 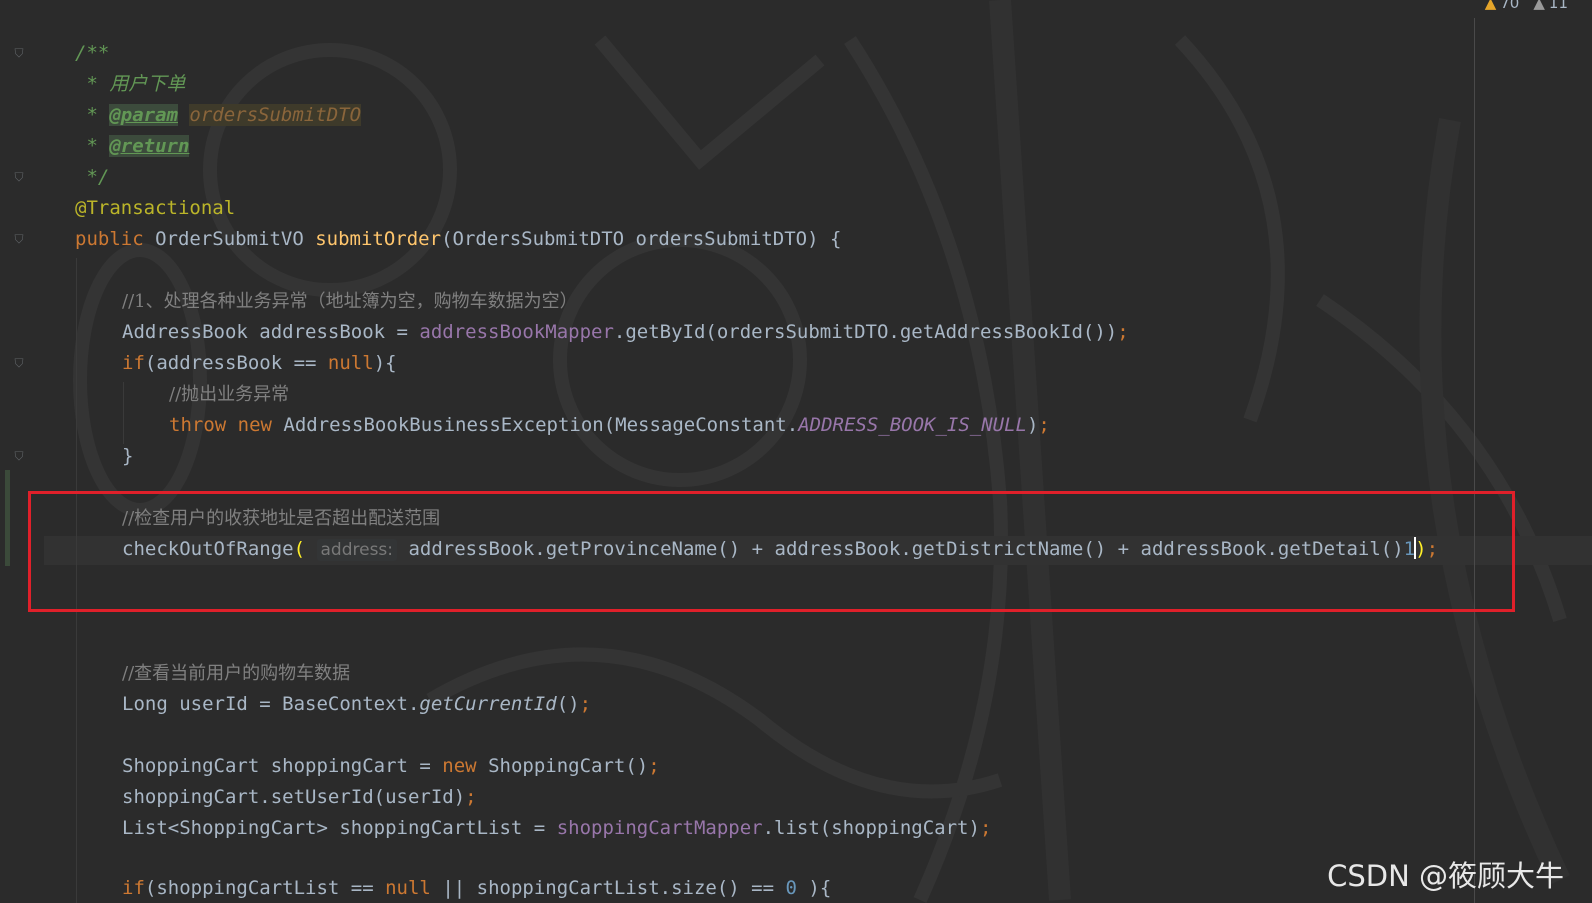 I want to click on set-user-id-line: shoppingCart.setUserId(userId);, so click(x=299, y=797).